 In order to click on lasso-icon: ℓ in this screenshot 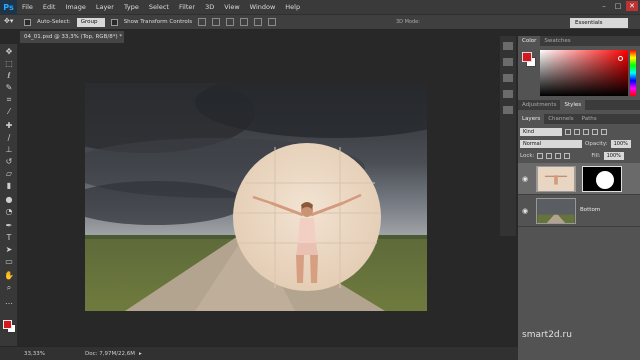, I will do `click(9, 75)`.